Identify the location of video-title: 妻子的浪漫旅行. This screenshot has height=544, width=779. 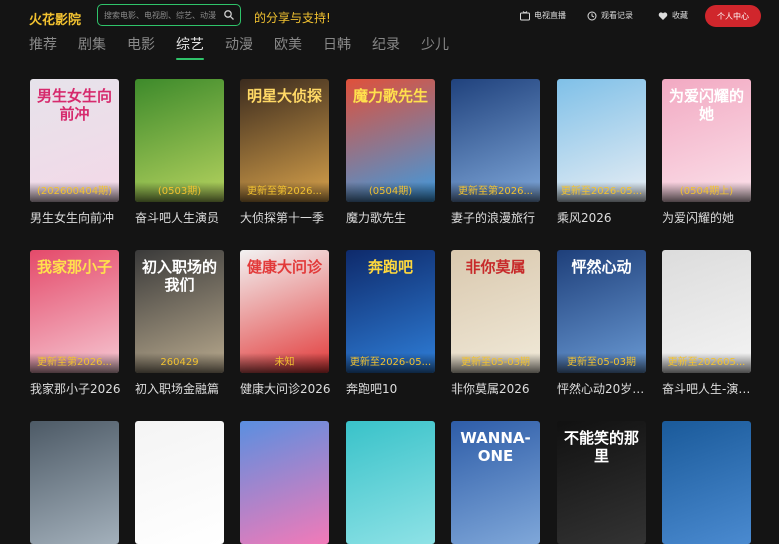
(498, 217).